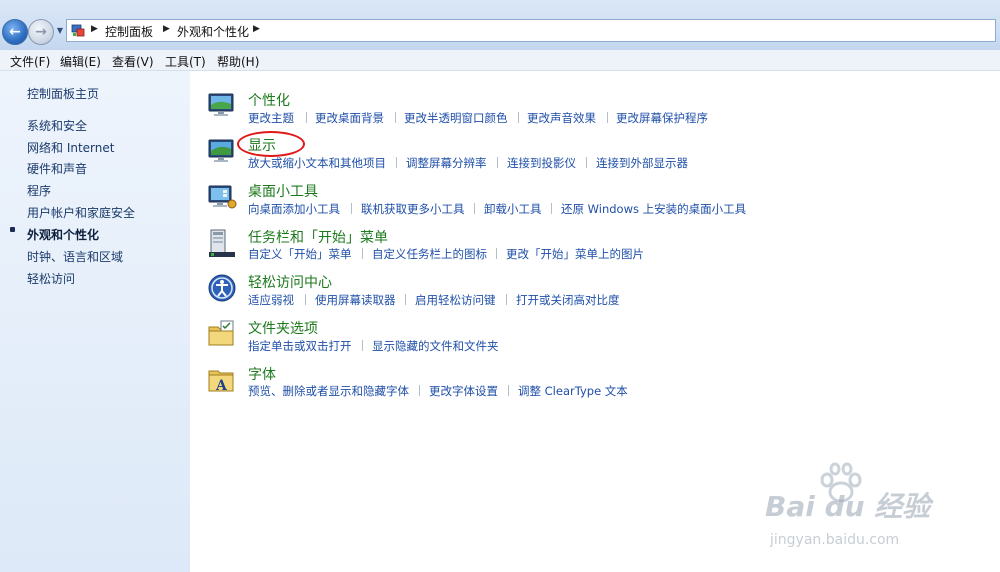 The height and width of the screenshot is (572, 1000). I want to click on left-item-appearance: 外观和个性化, so click(63, 234).